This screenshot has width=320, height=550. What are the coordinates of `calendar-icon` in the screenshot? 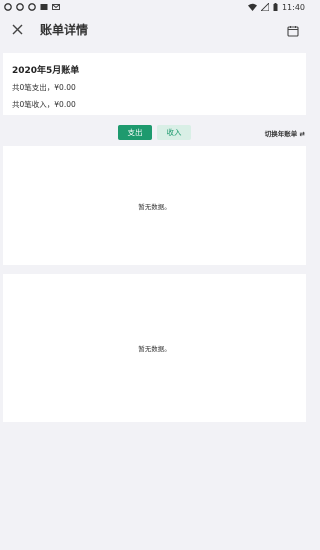 It's located at (293, 31).